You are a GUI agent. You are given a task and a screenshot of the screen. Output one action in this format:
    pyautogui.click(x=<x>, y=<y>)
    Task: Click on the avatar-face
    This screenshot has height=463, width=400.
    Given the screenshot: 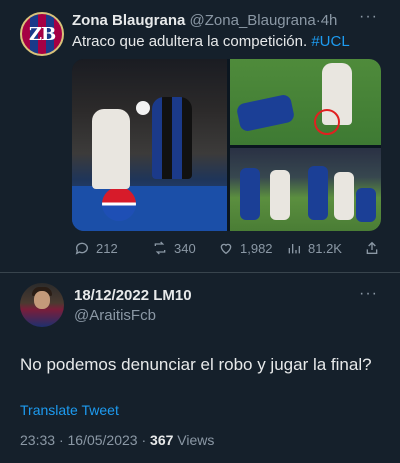 What is the action you would take?
    pyautogui.click(x=42, y=300)
    